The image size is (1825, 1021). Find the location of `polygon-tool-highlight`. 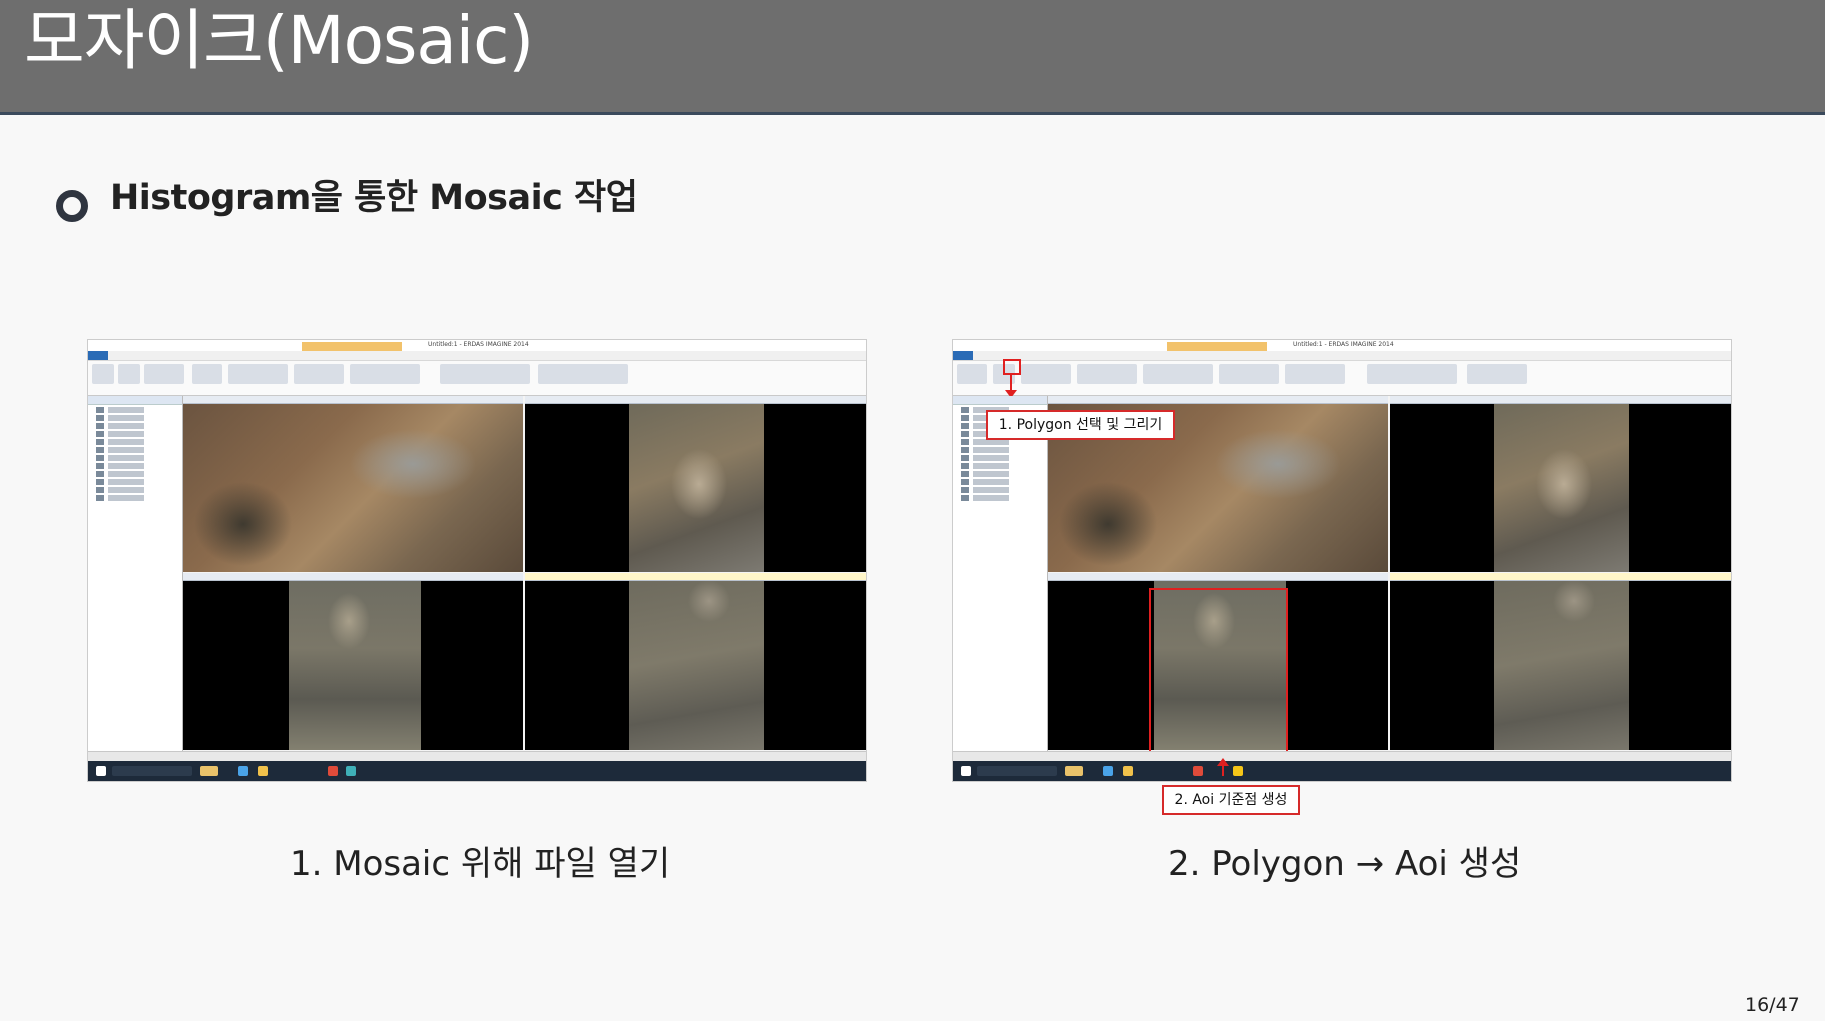

polygon-tool-highlight is located at coordinates (1012, 367).